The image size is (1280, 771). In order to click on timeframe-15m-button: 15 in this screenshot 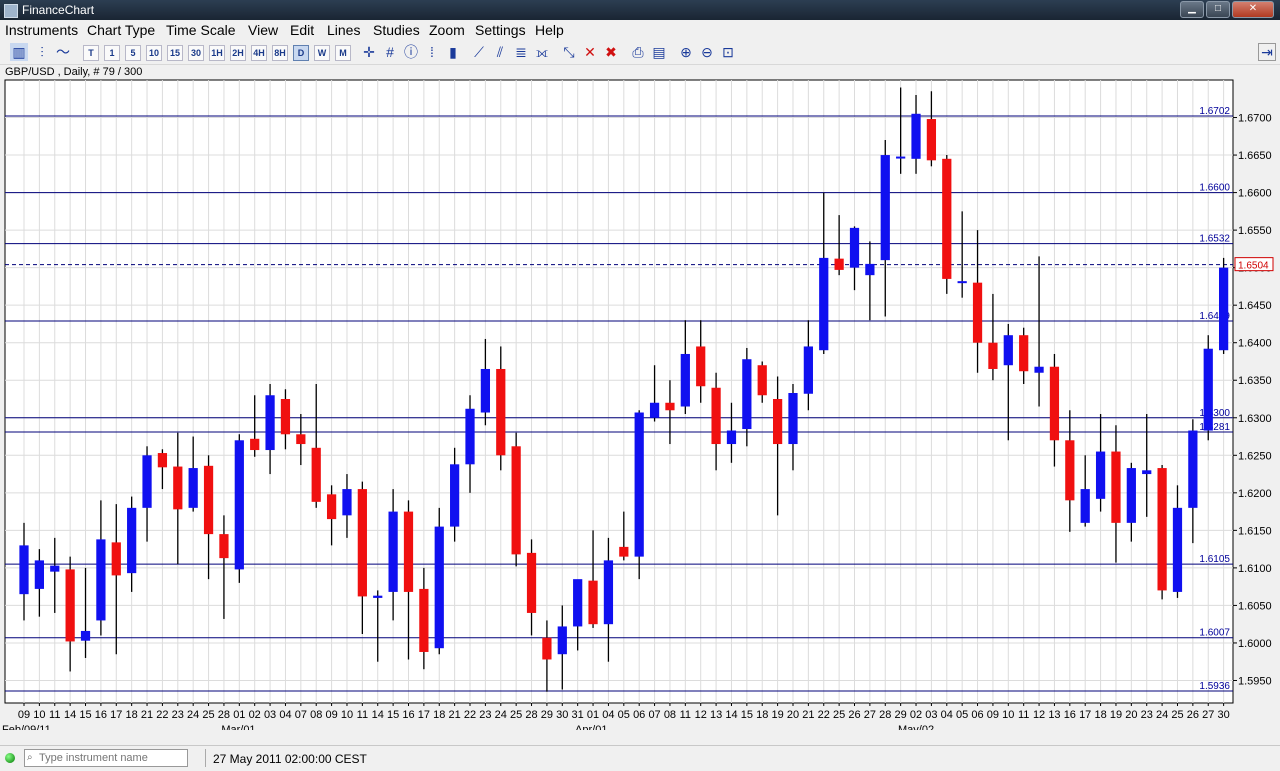, I will do `click(175, 53)`.